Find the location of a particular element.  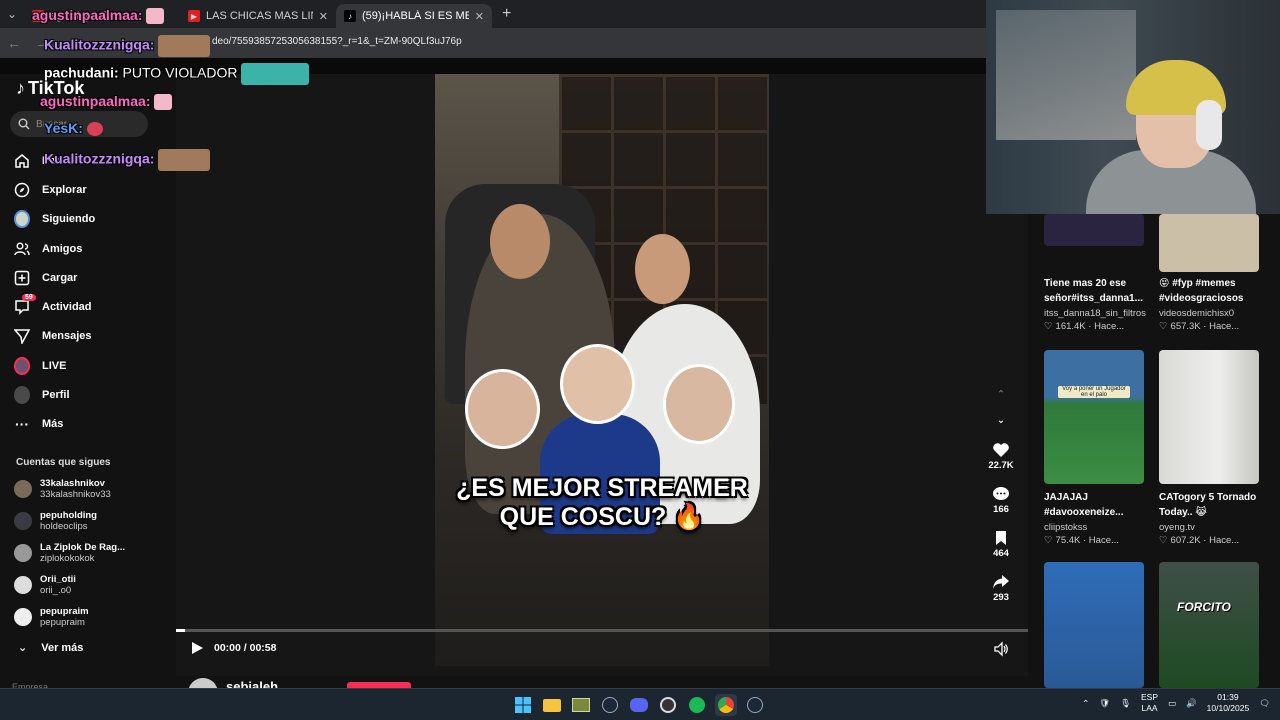

microphone-icon: 🎙 is located at coordinates (1125, 703).